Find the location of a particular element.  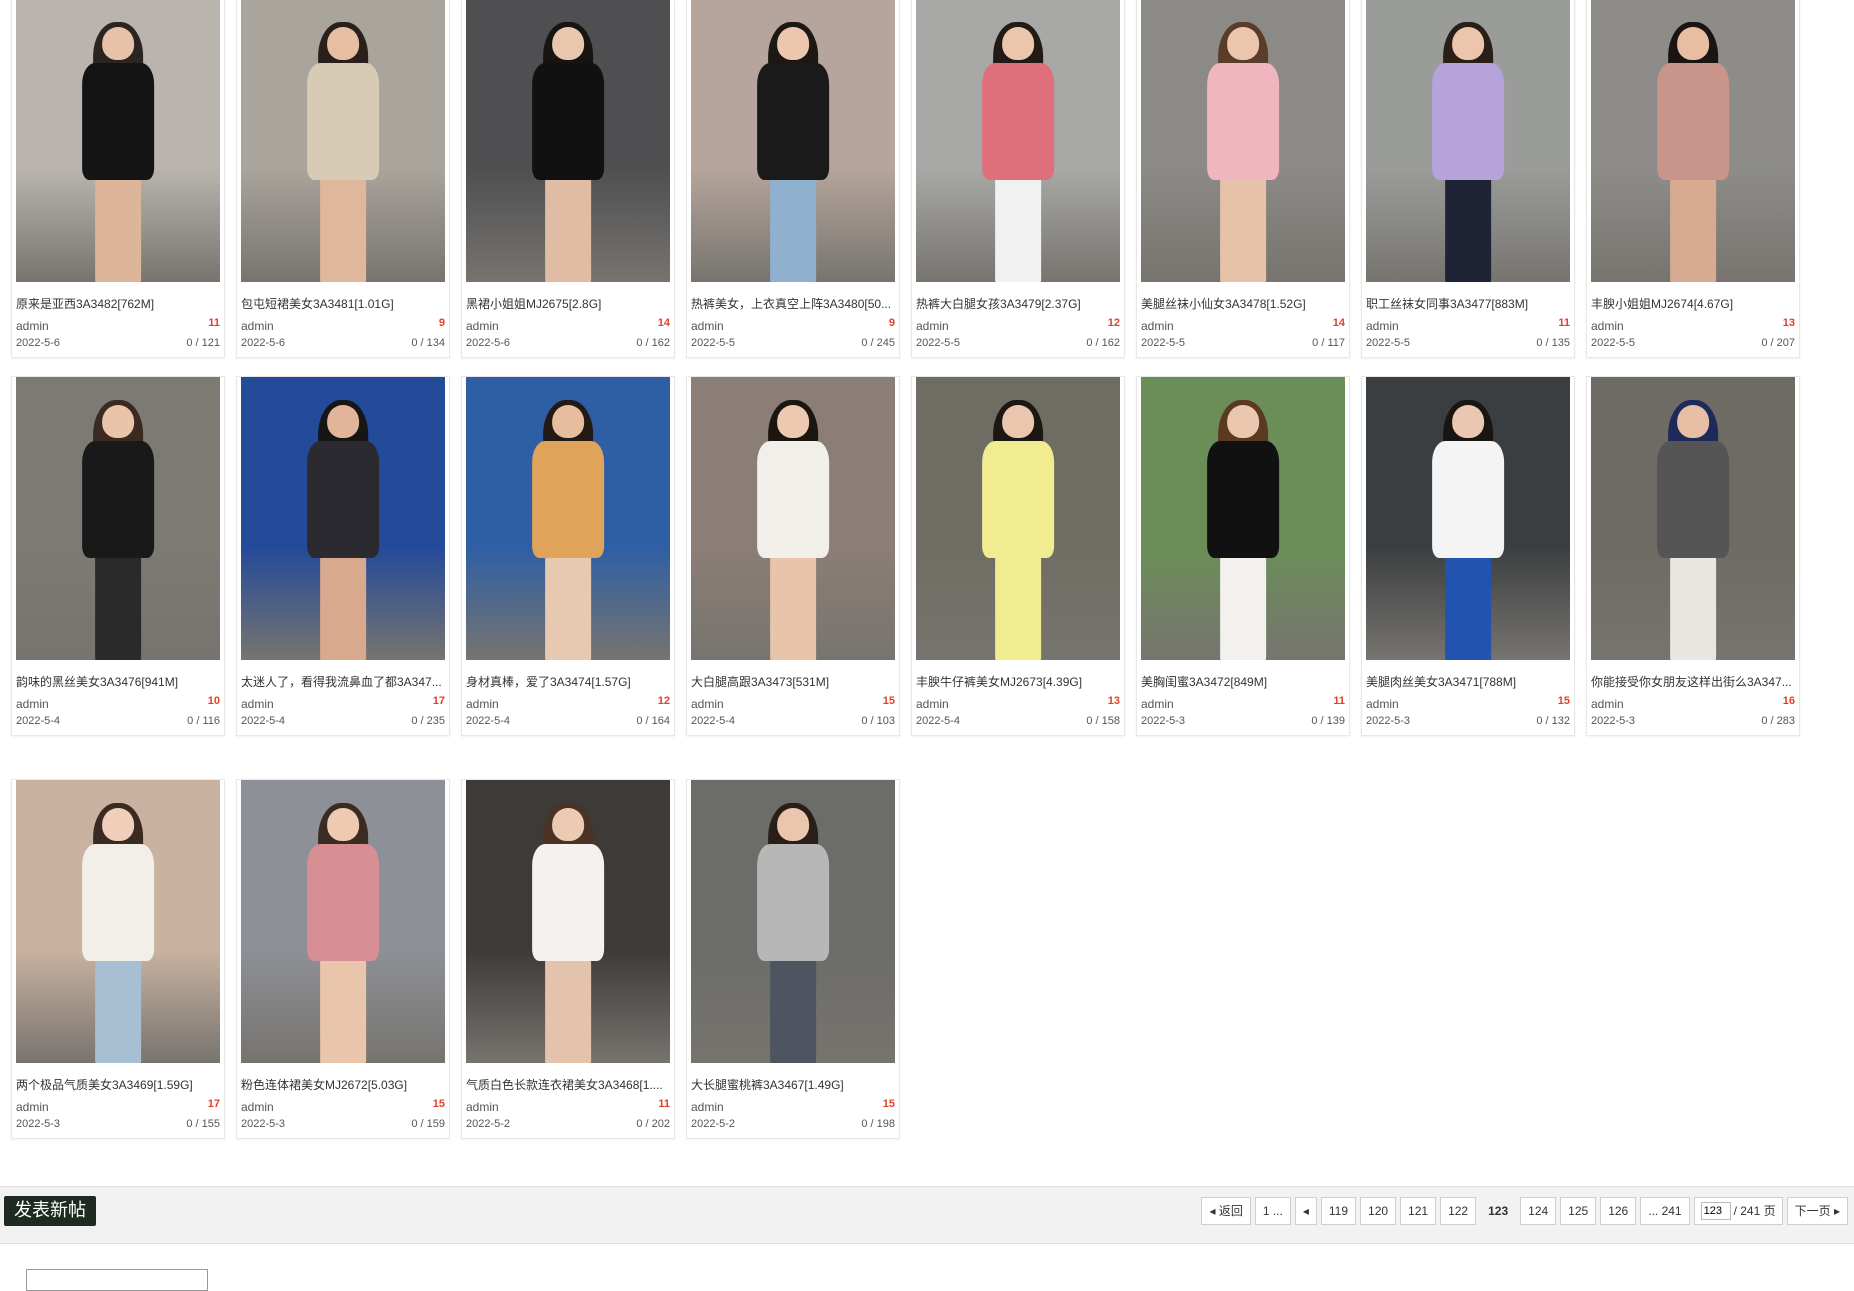

thread-title: 包屯短裙美女3A3481[1.01G] is located at coordinates (343, 303).